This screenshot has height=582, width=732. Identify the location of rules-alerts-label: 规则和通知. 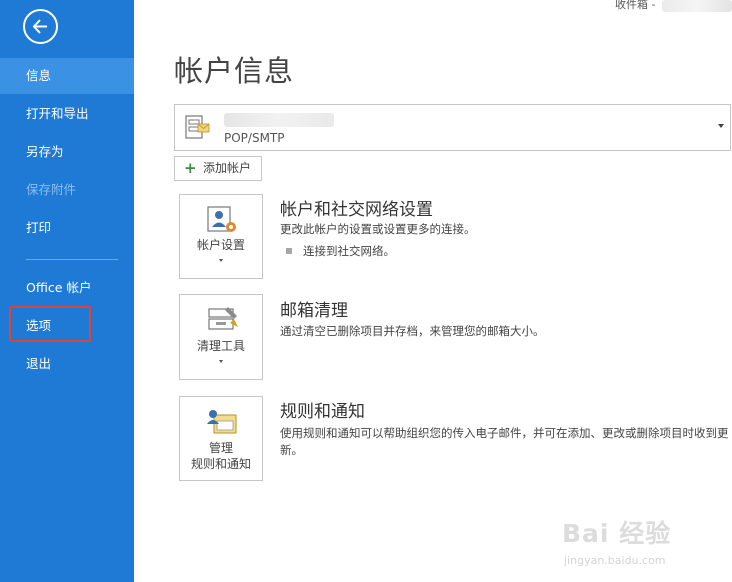
(220, 464).